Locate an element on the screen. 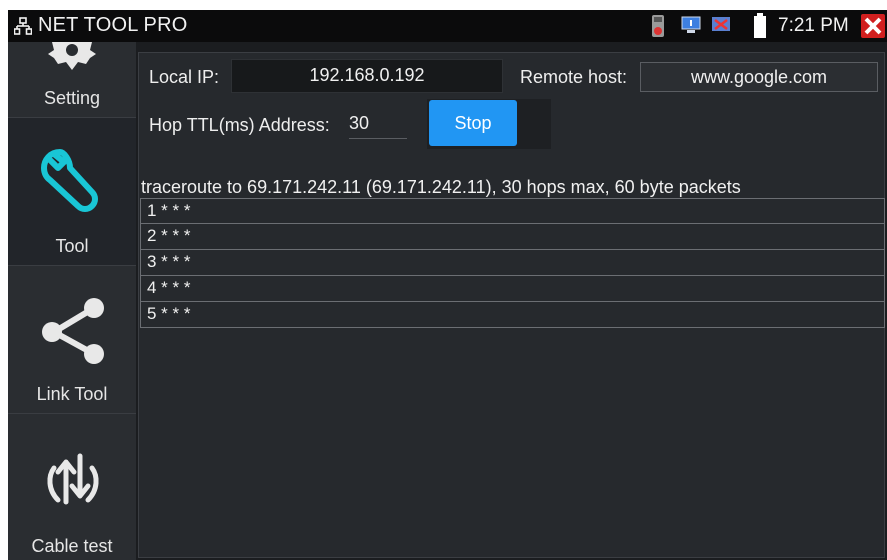  local-ip-field: 192.168.0.192 is located at coordinates (367, 76).